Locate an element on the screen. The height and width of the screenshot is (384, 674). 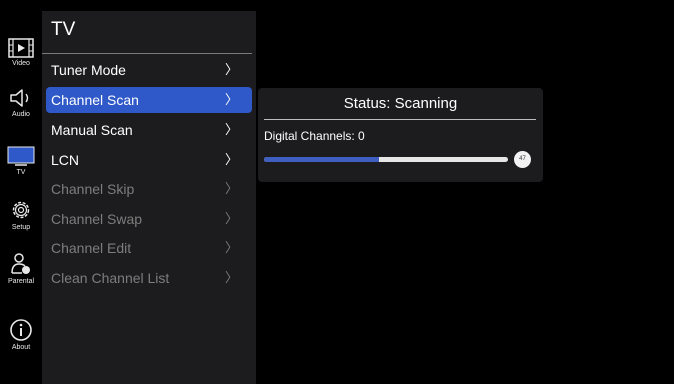
menu-item-label: Channel Swap is located at coordinates (97, 219).